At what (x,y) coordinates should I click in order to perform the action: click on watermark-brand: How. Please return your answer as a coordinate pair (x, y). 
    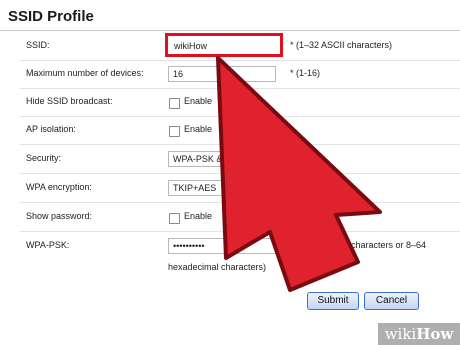
    Looking at the image, I should click on (435, 334).